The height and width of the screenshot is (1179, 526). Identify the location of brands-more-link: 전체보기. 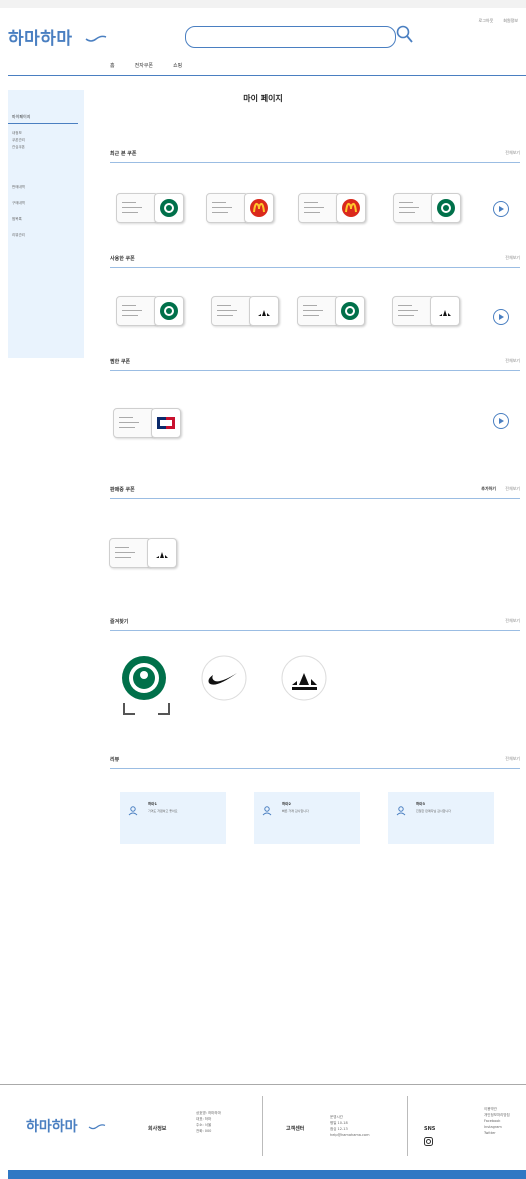
(512, 621).